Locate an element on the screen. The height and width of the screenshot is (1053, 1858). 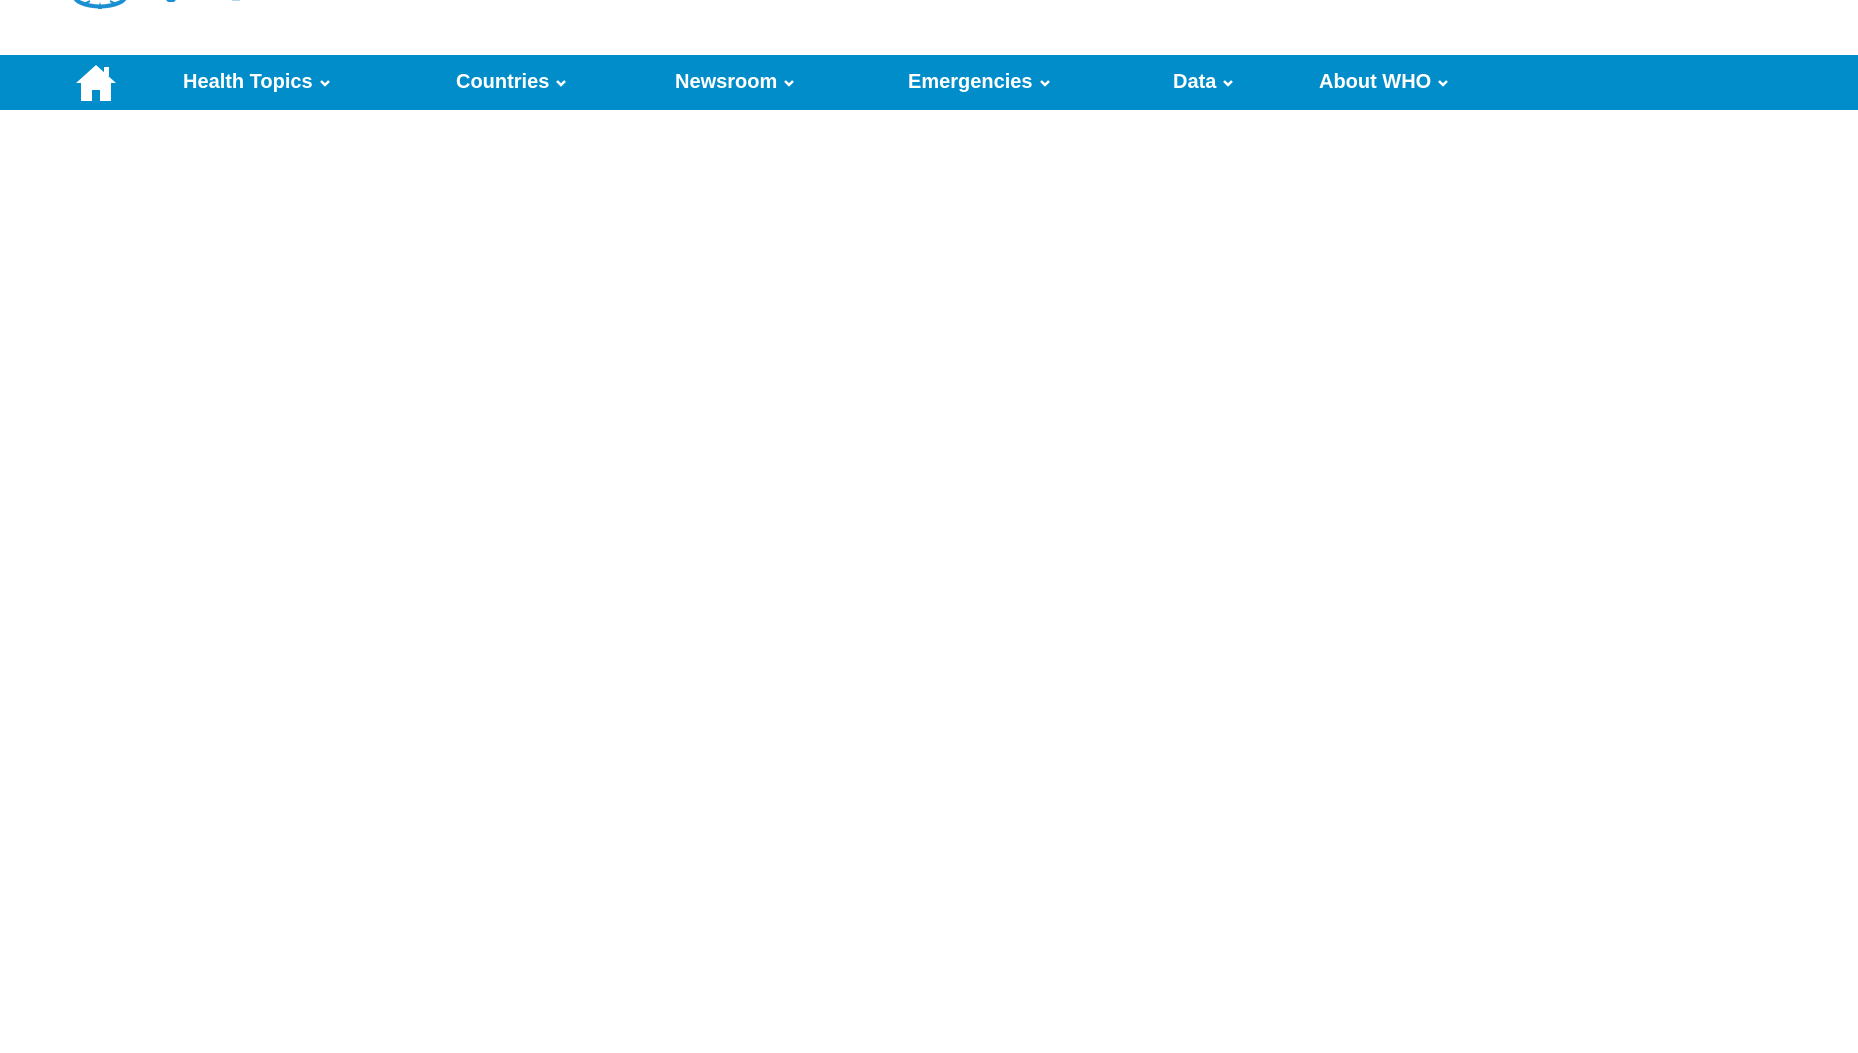
nav-data: Data is located at coordinates (1203, 82).